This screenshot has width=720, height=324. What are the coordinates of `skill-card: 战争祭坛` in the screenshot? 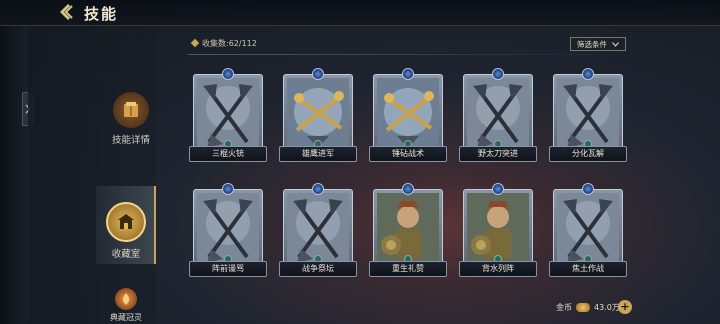 It's located at (318, 232).